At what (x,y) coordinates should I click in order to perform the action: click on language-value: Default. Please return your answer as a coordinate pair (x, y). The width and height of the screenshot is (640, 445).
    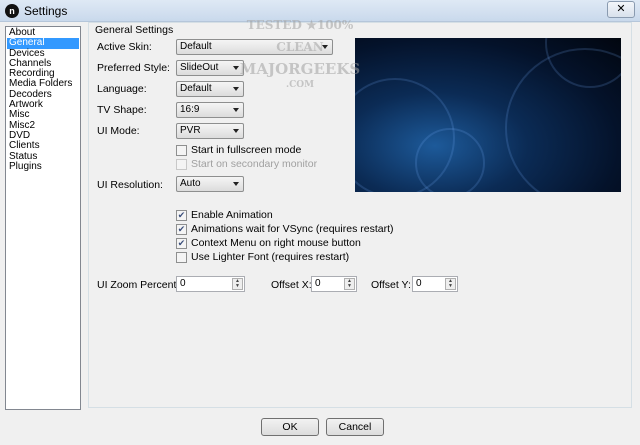
    Looking at the image, I should click on (196, 88).